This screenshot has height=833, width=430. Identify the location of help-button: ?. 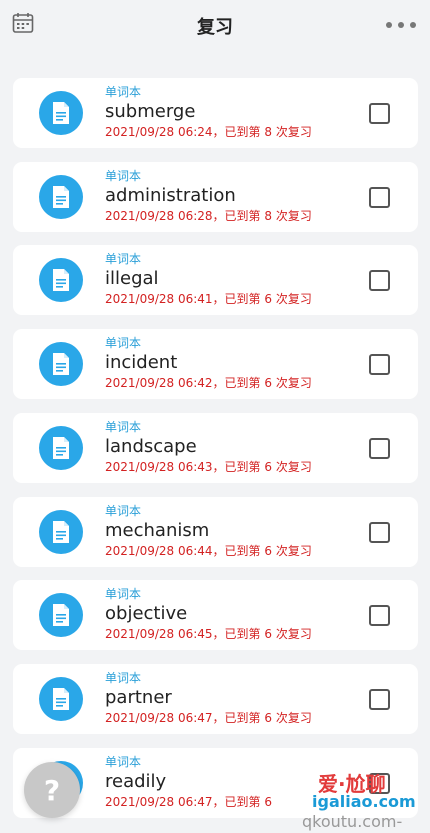
(52, 790).